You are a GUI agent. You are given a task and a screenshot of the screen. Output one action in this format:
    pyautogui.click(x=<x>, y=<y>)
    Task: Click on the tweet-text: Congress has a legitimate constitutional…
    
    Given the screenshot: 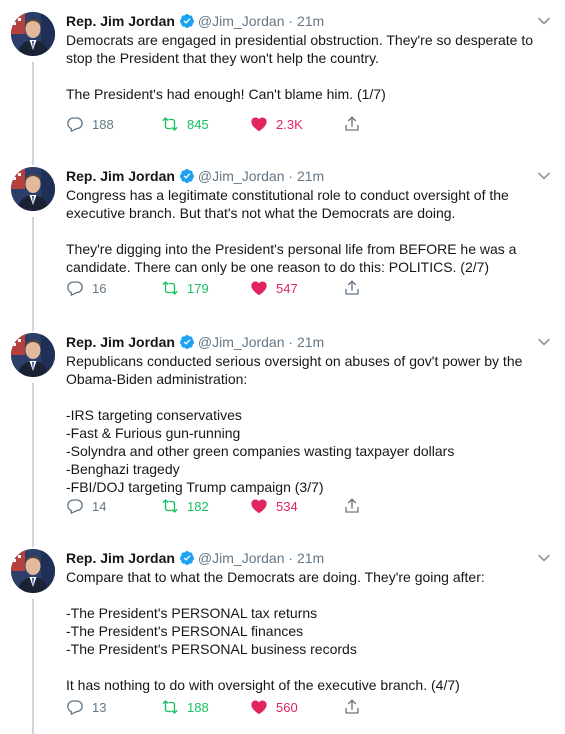 What is the action you would take?
    pyautogui.click(x=306, y=231)
    